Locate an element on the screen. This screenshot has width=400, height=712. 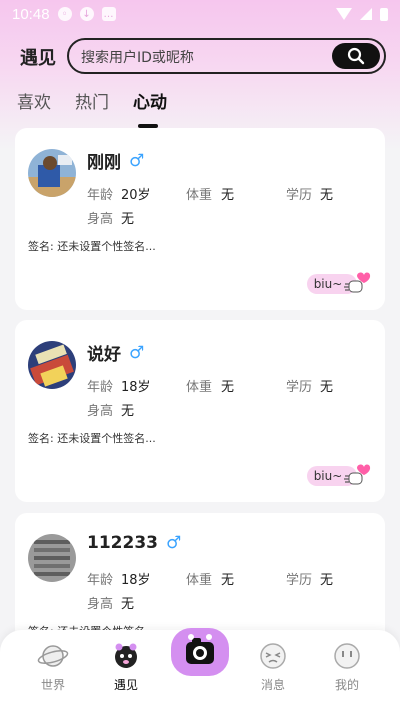
header: 遇见 搜索用户ID或昵称 is located at coordinates (200, 56).